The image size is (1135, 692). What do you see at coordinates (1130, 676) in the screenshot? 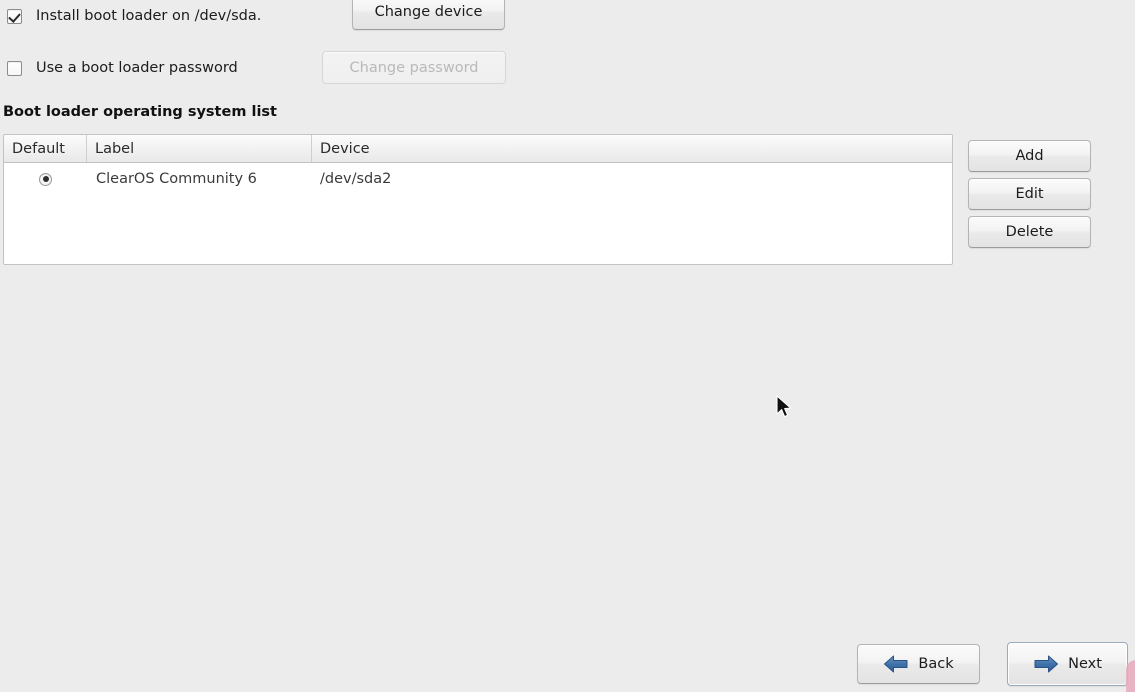
I see `offscreen-pink-element` at bounding box center [1130, 676].